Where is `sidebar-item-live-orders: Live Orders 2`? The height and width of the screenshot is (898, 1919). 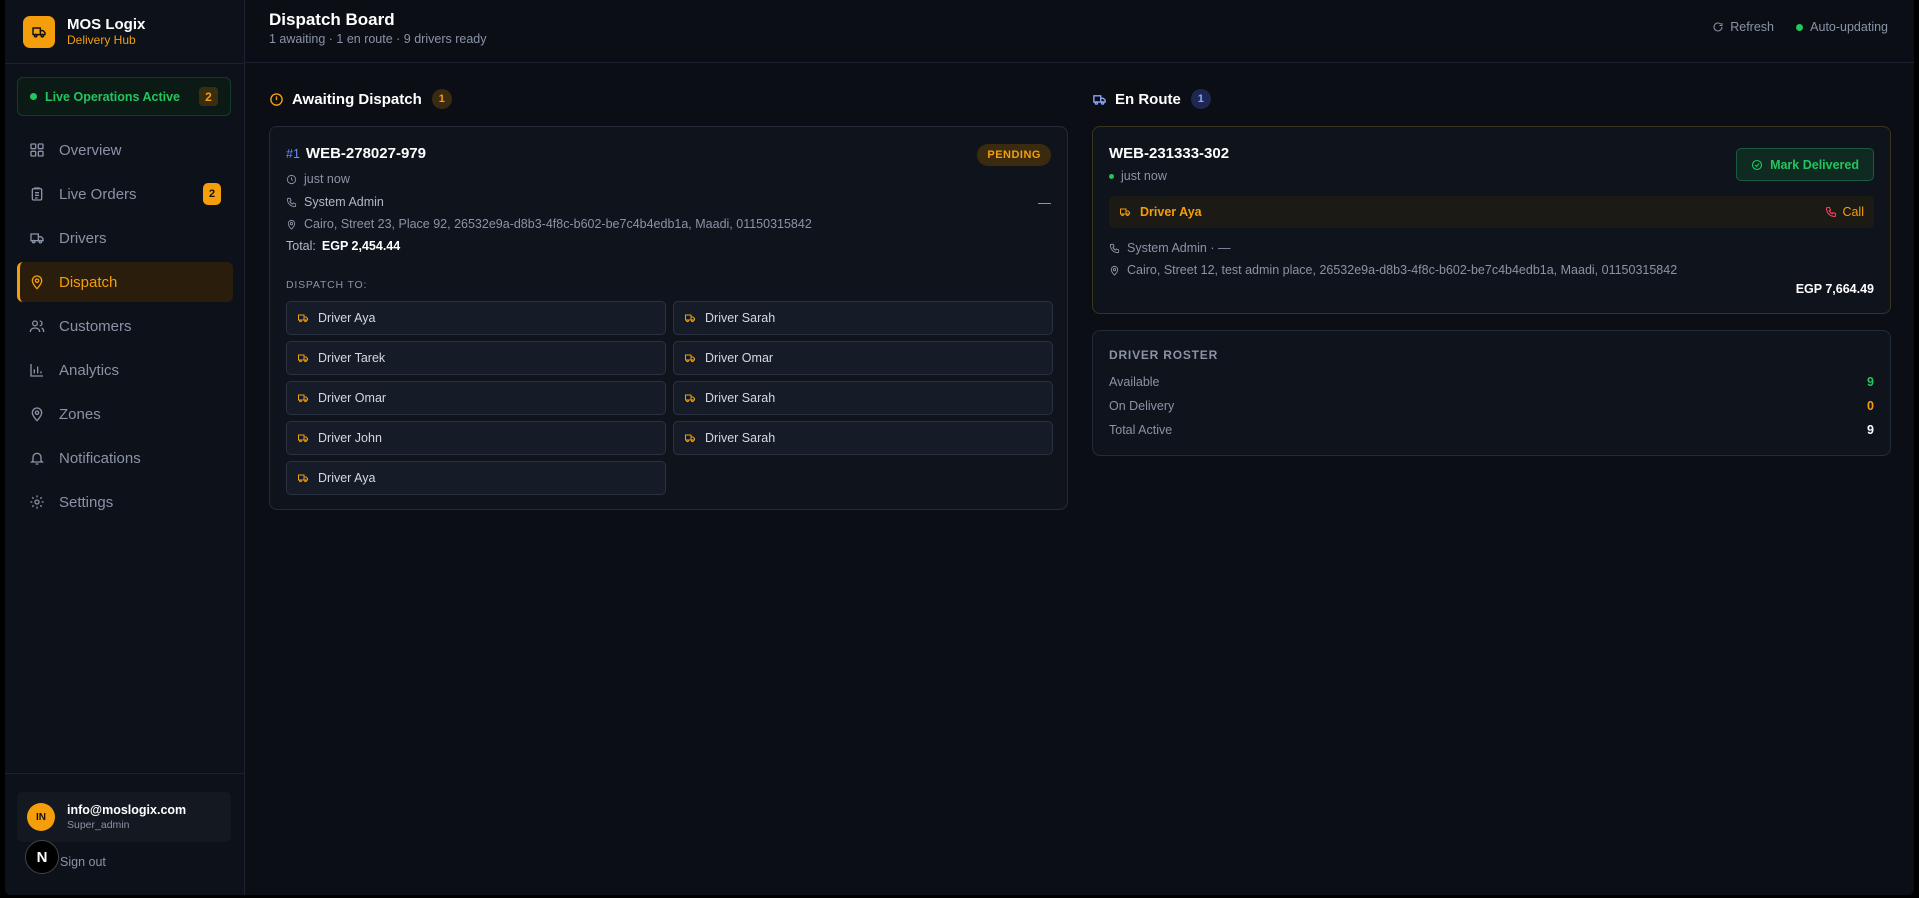 sidebar-item-live-orders: Live Orders 2 is located at coordinates (125, 194).